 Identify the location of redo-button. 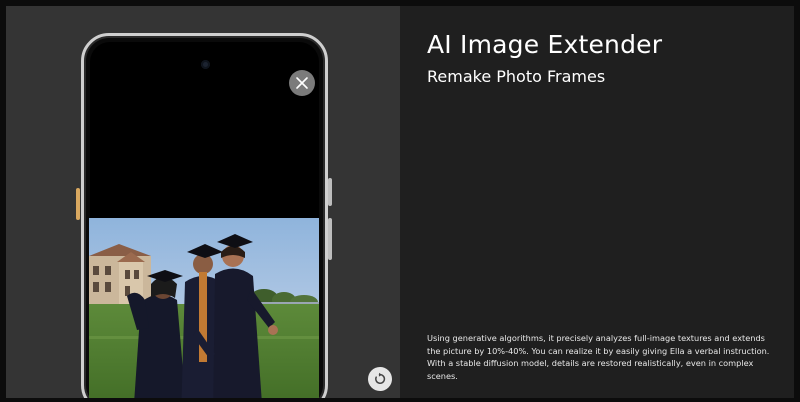
(380, 379).